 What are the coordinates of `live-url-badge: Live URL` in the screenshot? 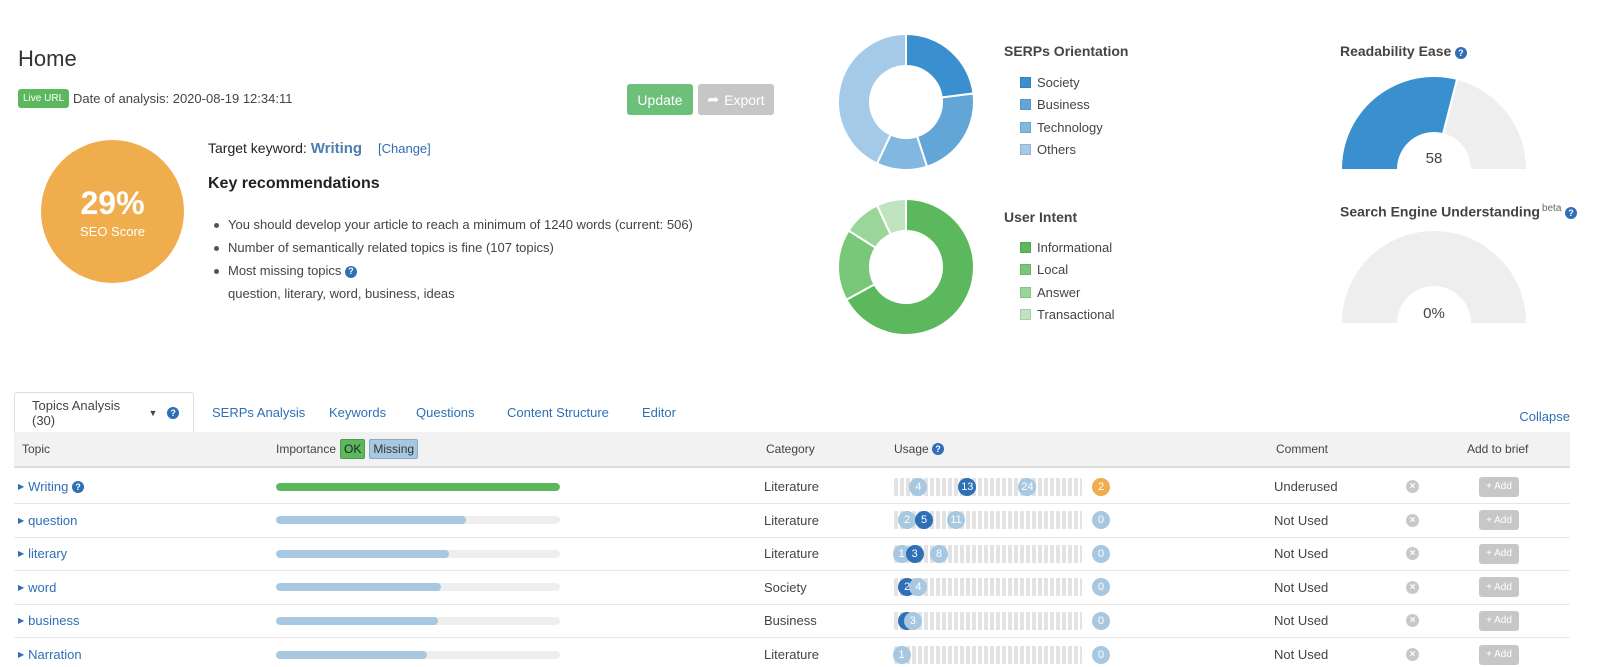 It's located at (44, 98).